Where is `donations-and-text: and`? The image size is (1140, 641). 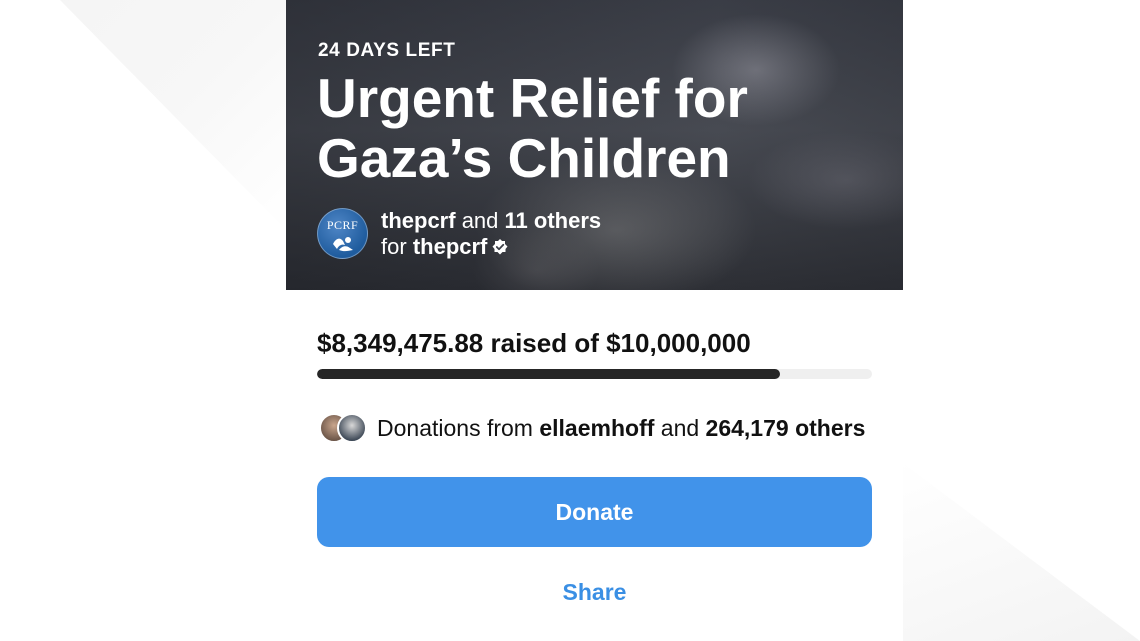
donations-and-text: and is located at coordinates (680, 428).